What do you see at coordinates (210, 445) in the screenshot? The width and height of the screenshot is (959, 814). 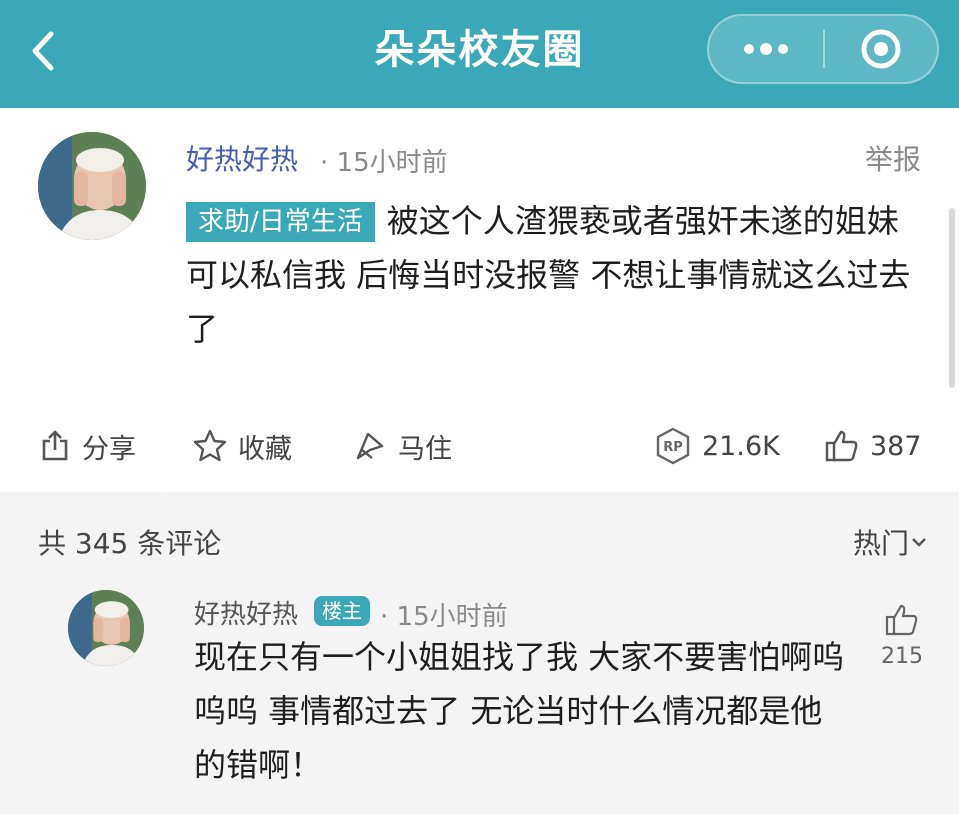 I see `star-icon` at bounding box center [210, 445].